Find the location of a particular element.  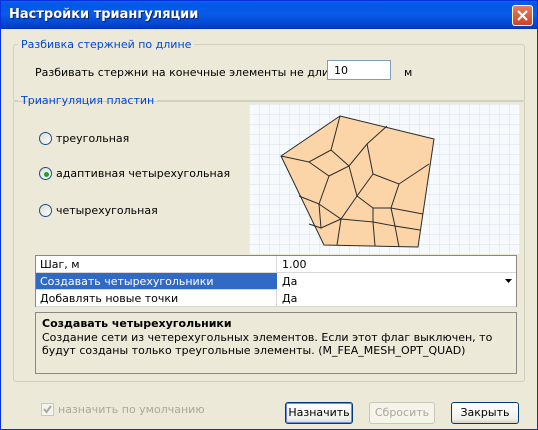

description-title: Создавать четырехугольники is located at coordinates (137, 323).